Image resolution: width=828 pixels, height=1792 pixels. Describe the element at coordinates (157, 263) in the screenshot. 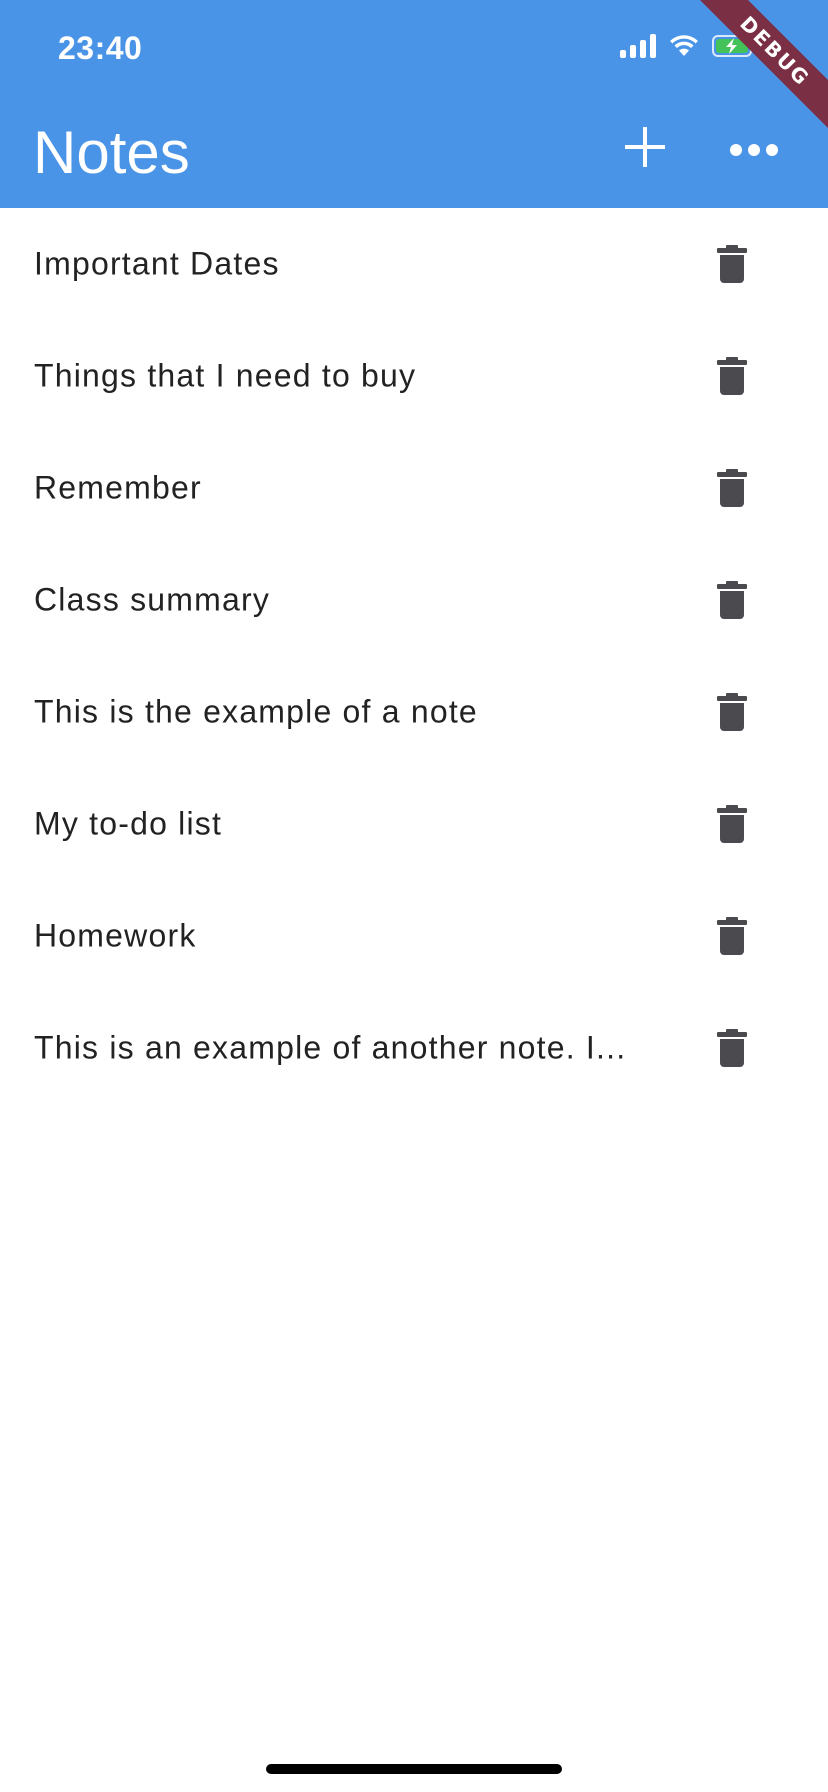

I see `note-title: Important Dates` at that location.